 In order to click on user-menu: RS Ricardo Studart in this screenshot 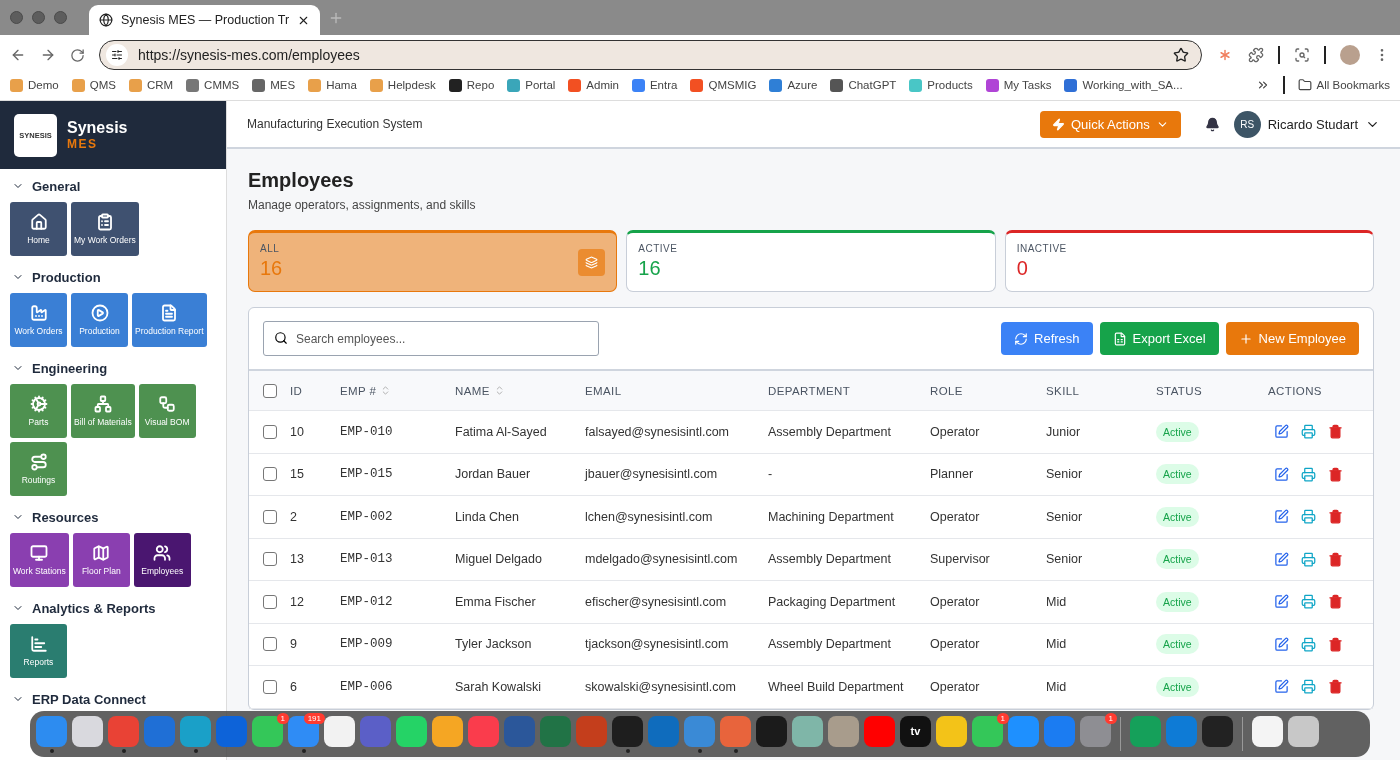, I will do `click(1306, 124)`.